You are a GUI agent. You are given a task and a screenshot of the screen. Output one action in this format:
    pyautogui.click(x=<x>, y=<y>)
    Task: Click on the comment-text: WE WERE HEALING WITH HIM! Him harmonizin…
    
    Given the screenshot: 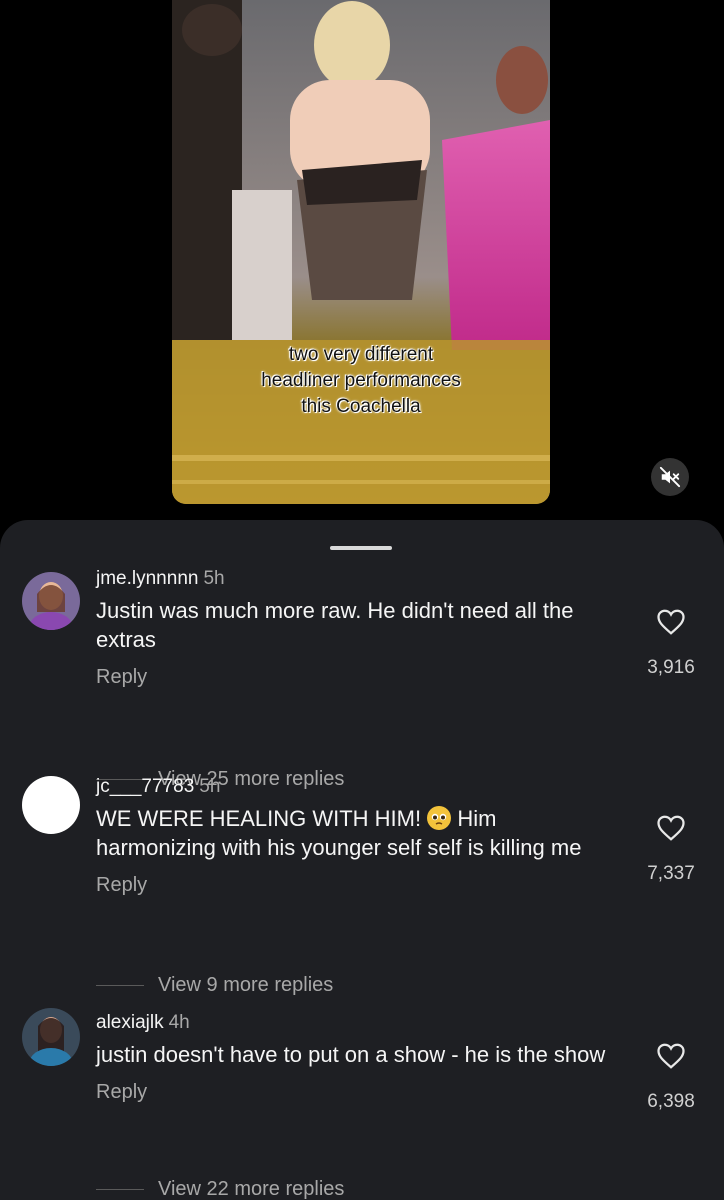 What is the action you would take?
    pyautogui.click(x=356, y=833)
    